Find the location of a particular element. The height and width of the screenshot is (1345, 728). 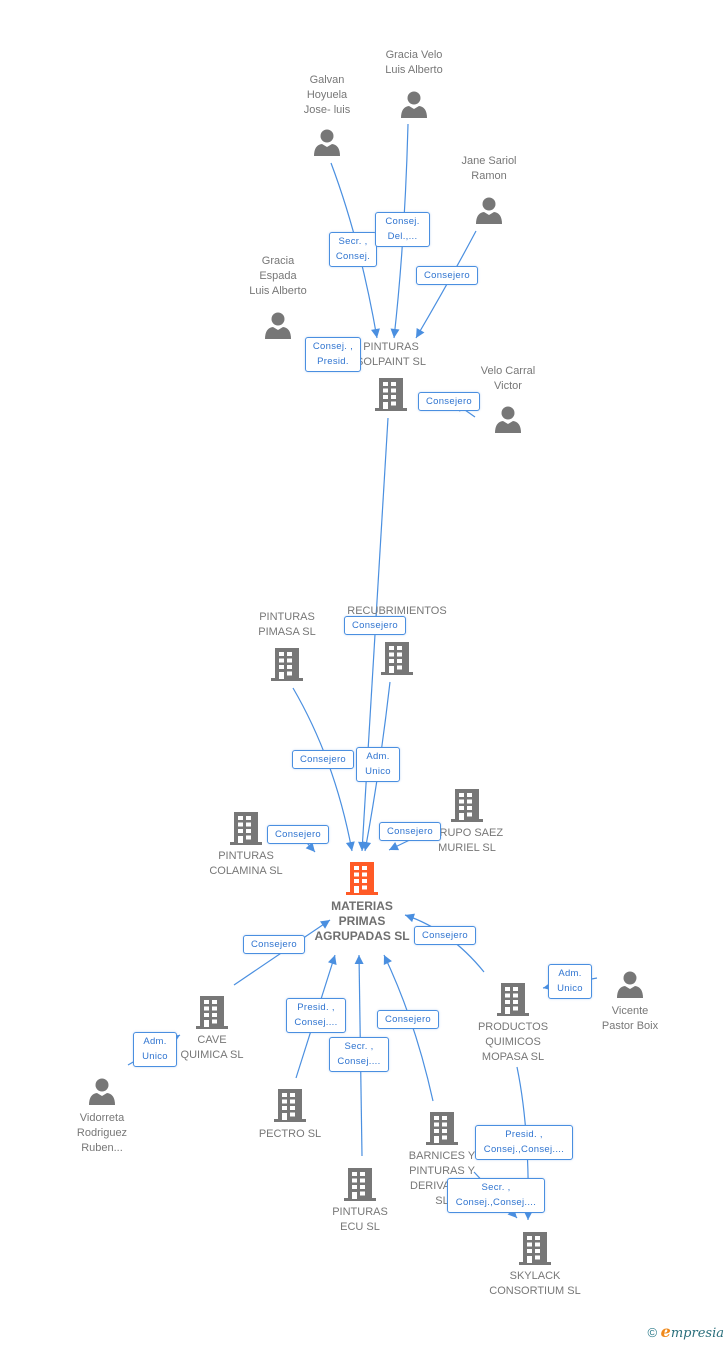

node-label-line: PINTURAS is located at coordinates (246, 856).